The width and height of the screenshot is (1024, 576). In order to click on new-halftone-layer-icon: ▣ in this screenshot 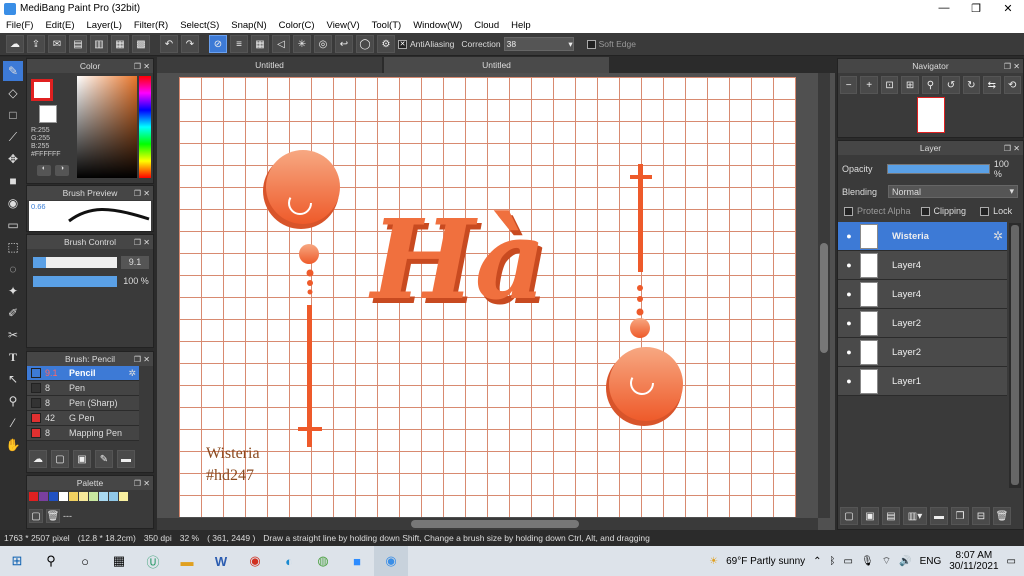, I will do `click(870, 516)`.